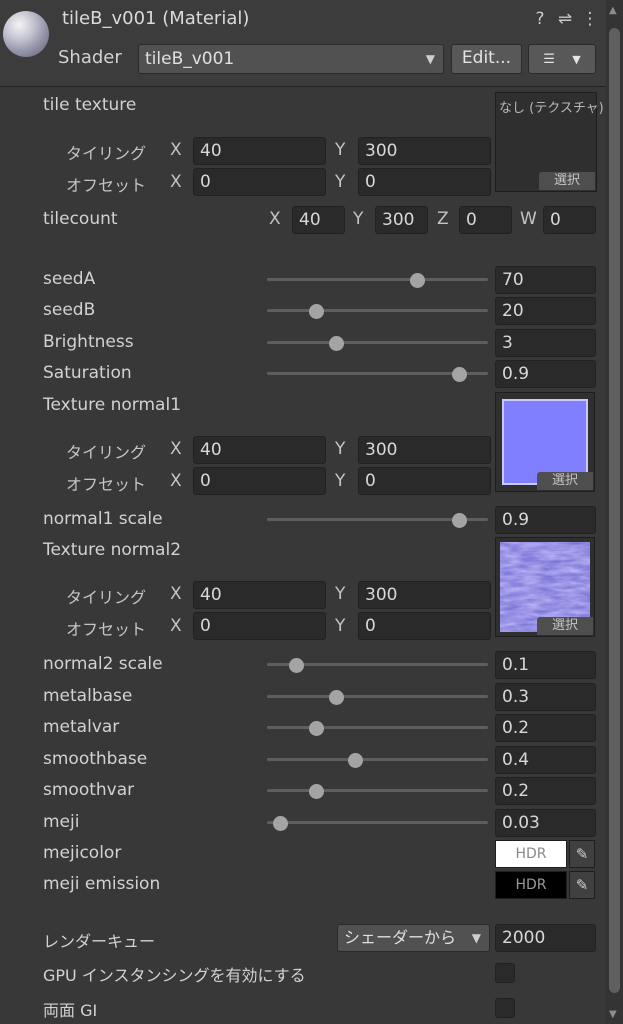 This screenshot has height=1024, width=623. What do you see at coordinates (259, 182) in the screenshot?
I see `tile-offset-x-field: 0` at bounding box center [259, 182].